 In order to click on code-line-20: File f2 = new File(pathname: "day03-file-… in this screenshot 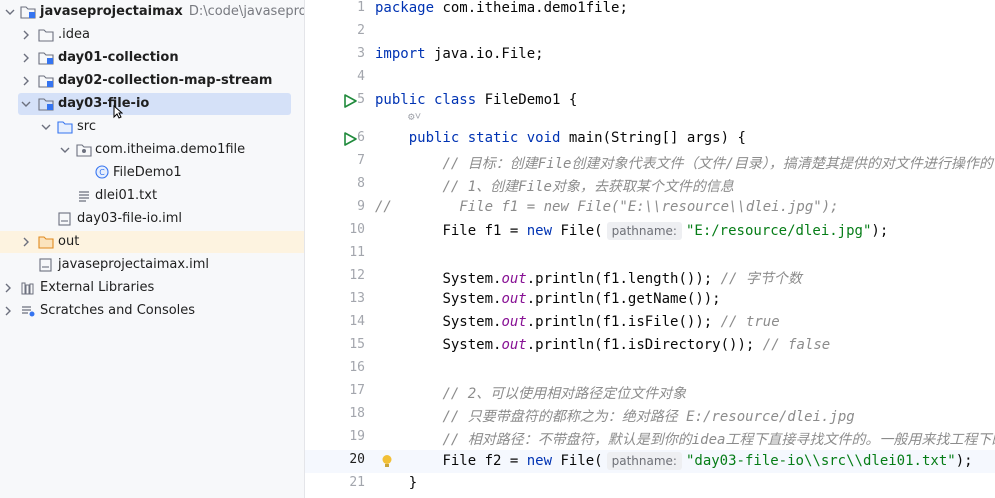, I will do `click(707, 461)`.